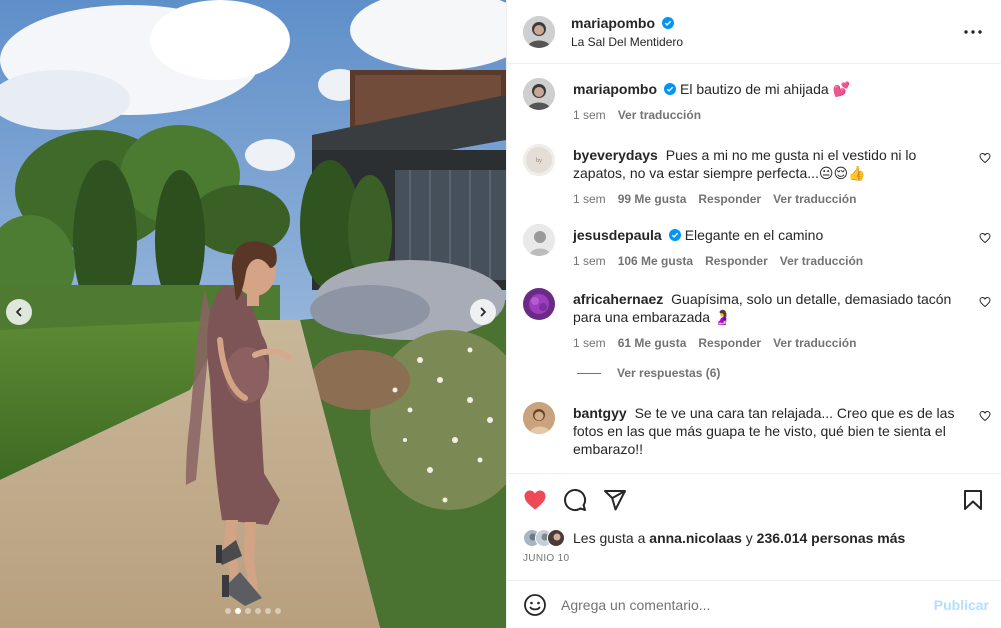  What do you see at coordinates (652, 343) in the screenshot?
I see `comment-likes-count: 61 Me gusta` at bounding box center [652, 343].